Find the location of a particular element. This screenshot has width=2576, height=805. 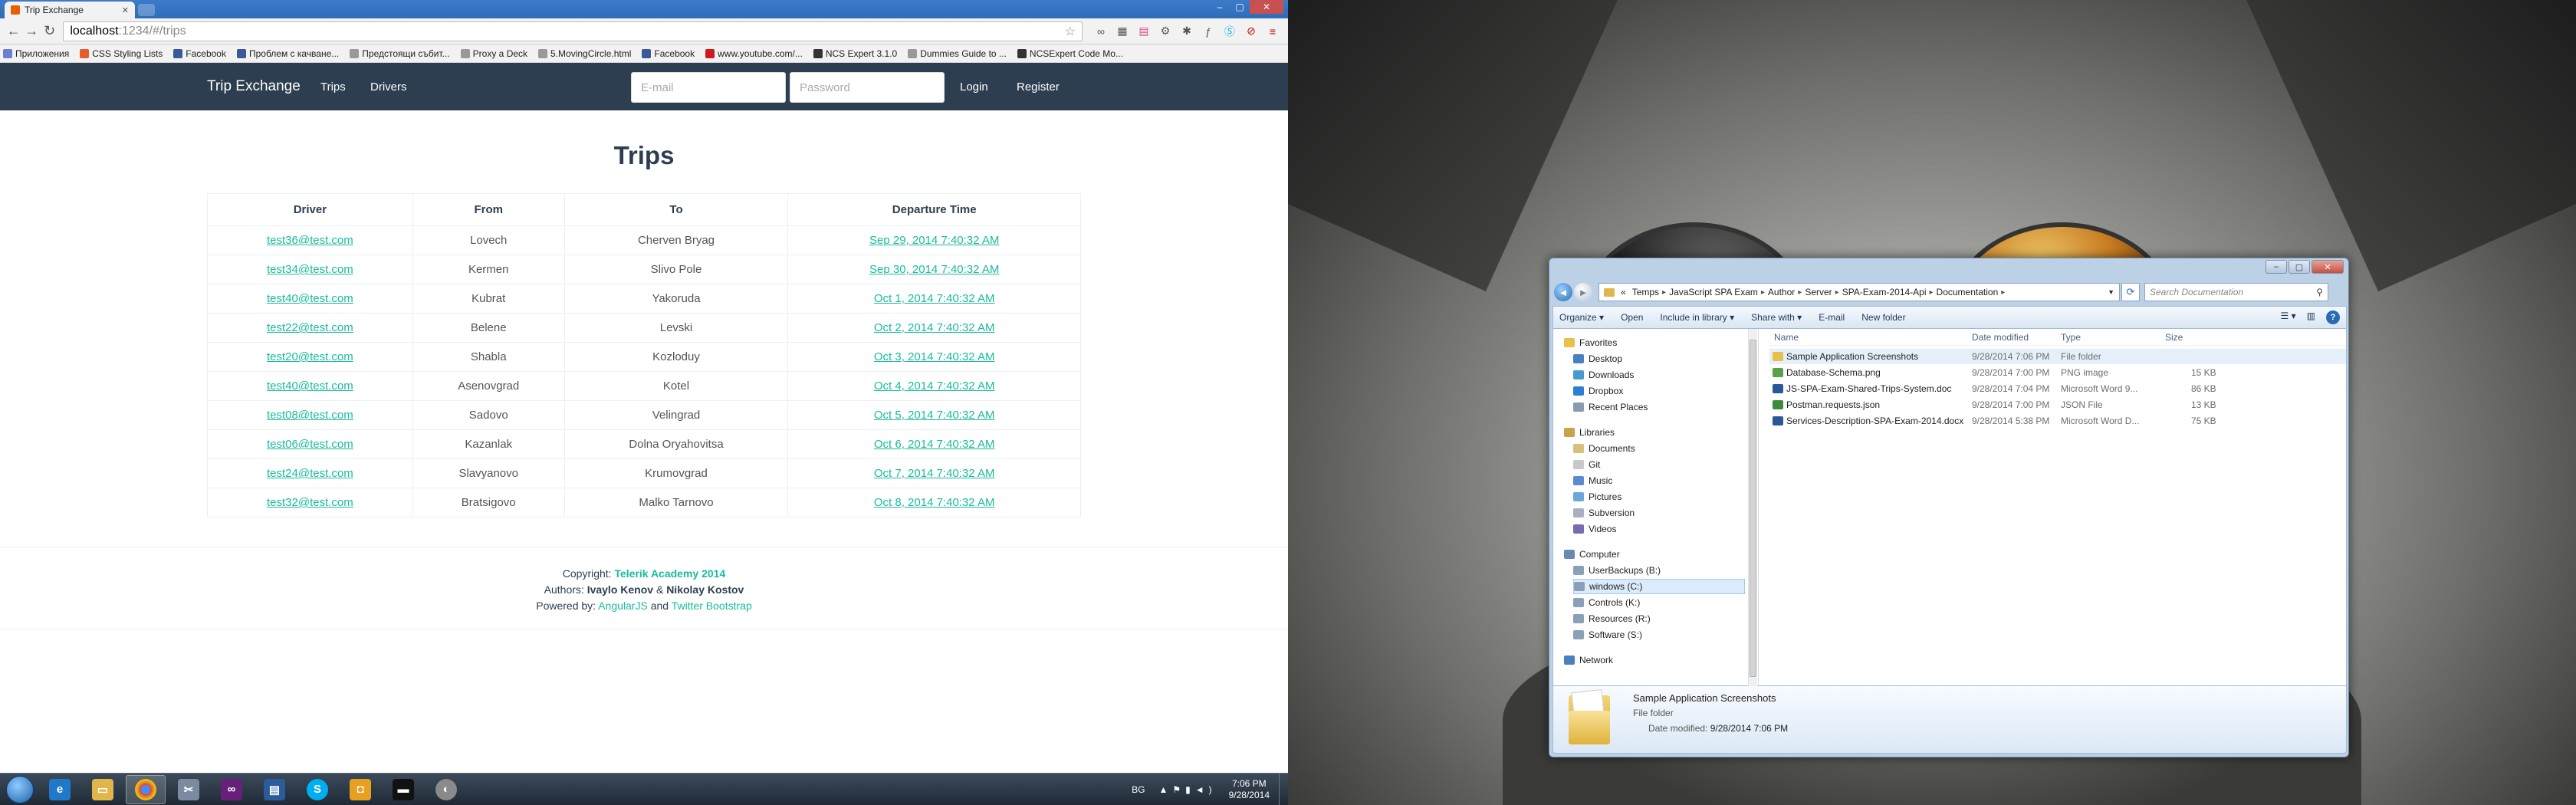

address-bar: localhost :1234/#/trips ☆ is located at coordinates (573, 31).